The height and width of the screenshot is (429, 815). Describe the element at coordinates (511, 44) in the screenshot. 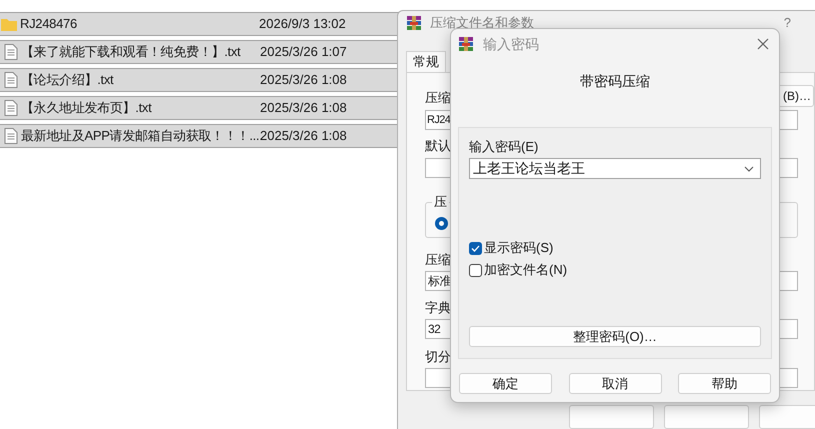

I see `window-title: 输入密码` at that location.